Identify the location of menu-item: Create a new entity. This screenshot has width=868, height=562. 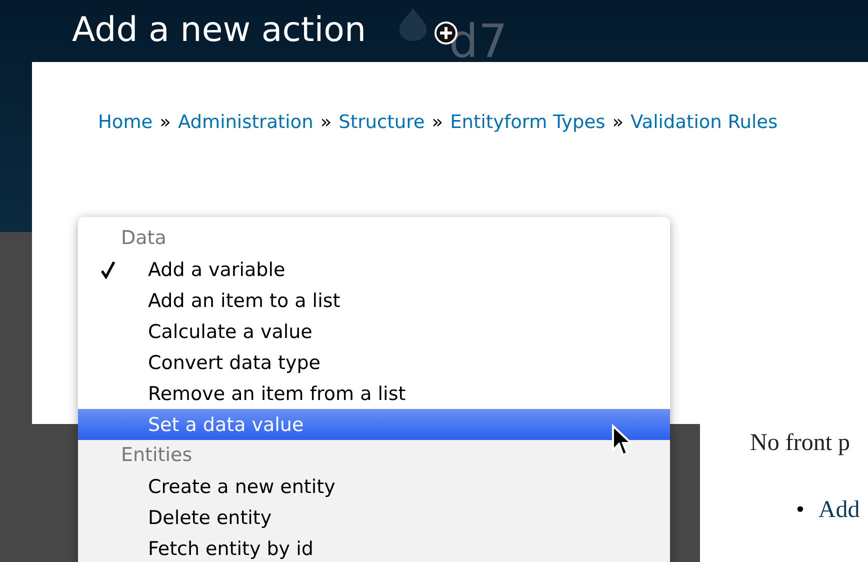
(374, 486).